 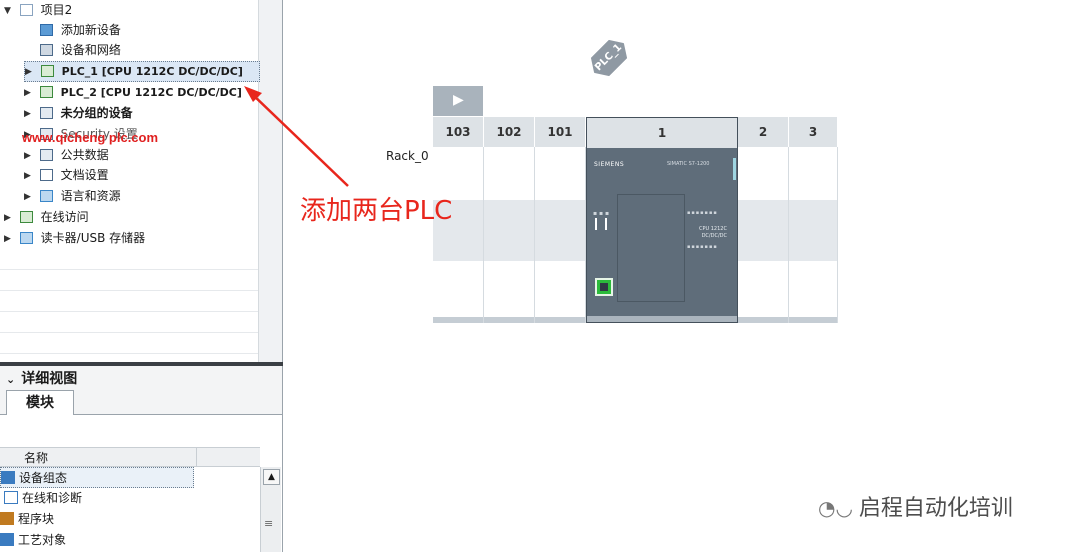 I want to click on column-divider, so click(x=196, y=457).